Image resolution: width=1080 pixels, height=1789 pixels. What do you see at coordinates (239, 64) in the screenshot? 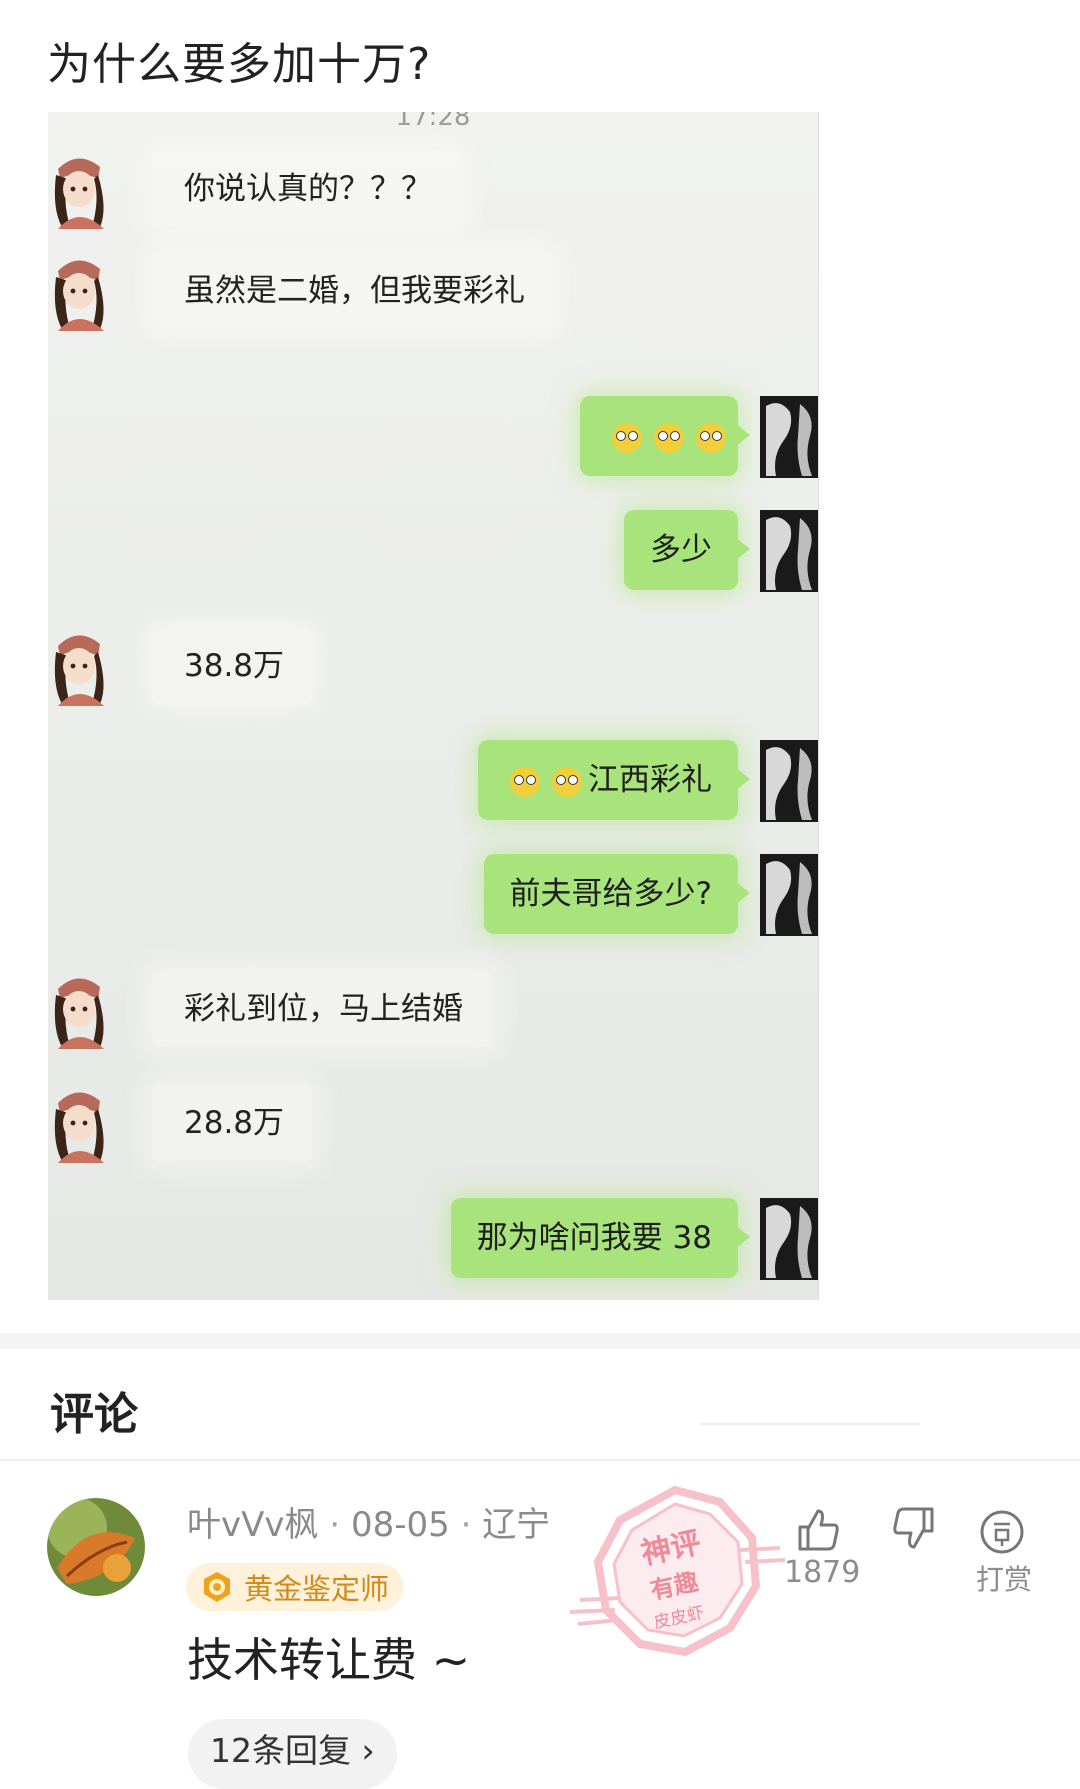
I see `post-title: 为什么要多加十万?` at bounding box center [239, 64].